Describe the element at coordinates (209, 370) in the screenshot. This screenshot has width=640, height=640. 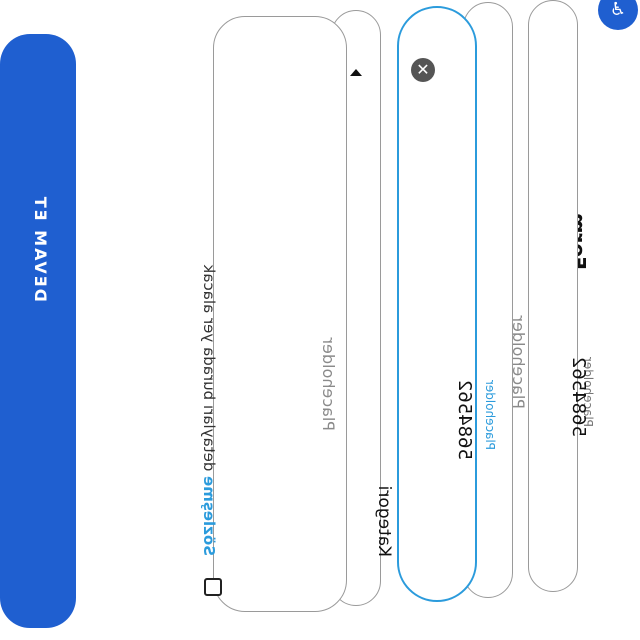
I see `terms-rest: detayları burada yer alacak` at that location.